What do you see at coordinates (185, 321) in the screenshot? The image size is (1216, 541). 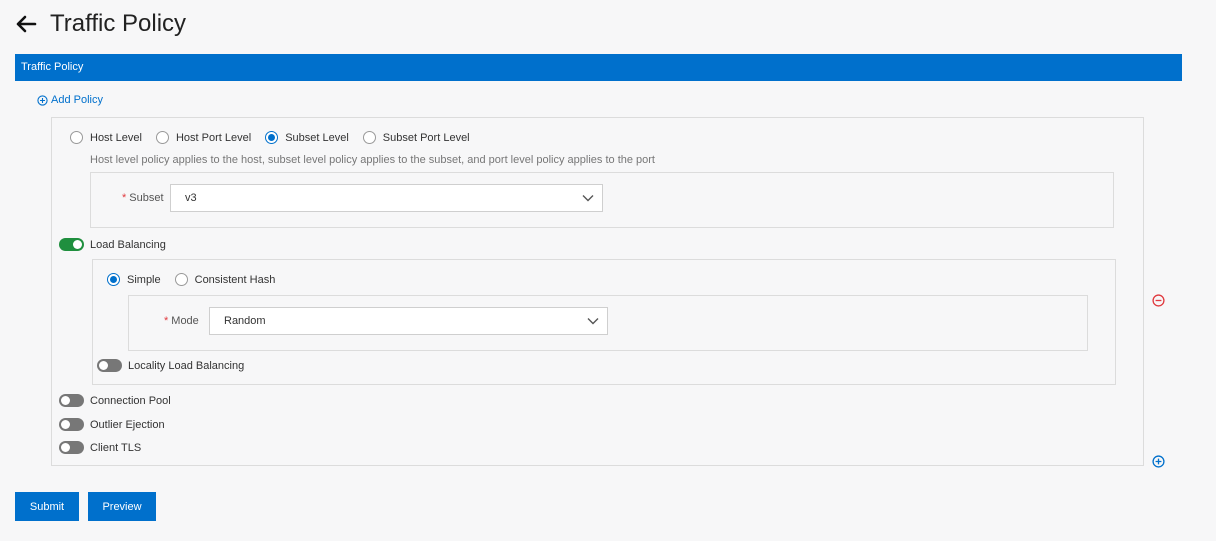 I see `mode-label-text: Mode` at bounding box center [185, 321].